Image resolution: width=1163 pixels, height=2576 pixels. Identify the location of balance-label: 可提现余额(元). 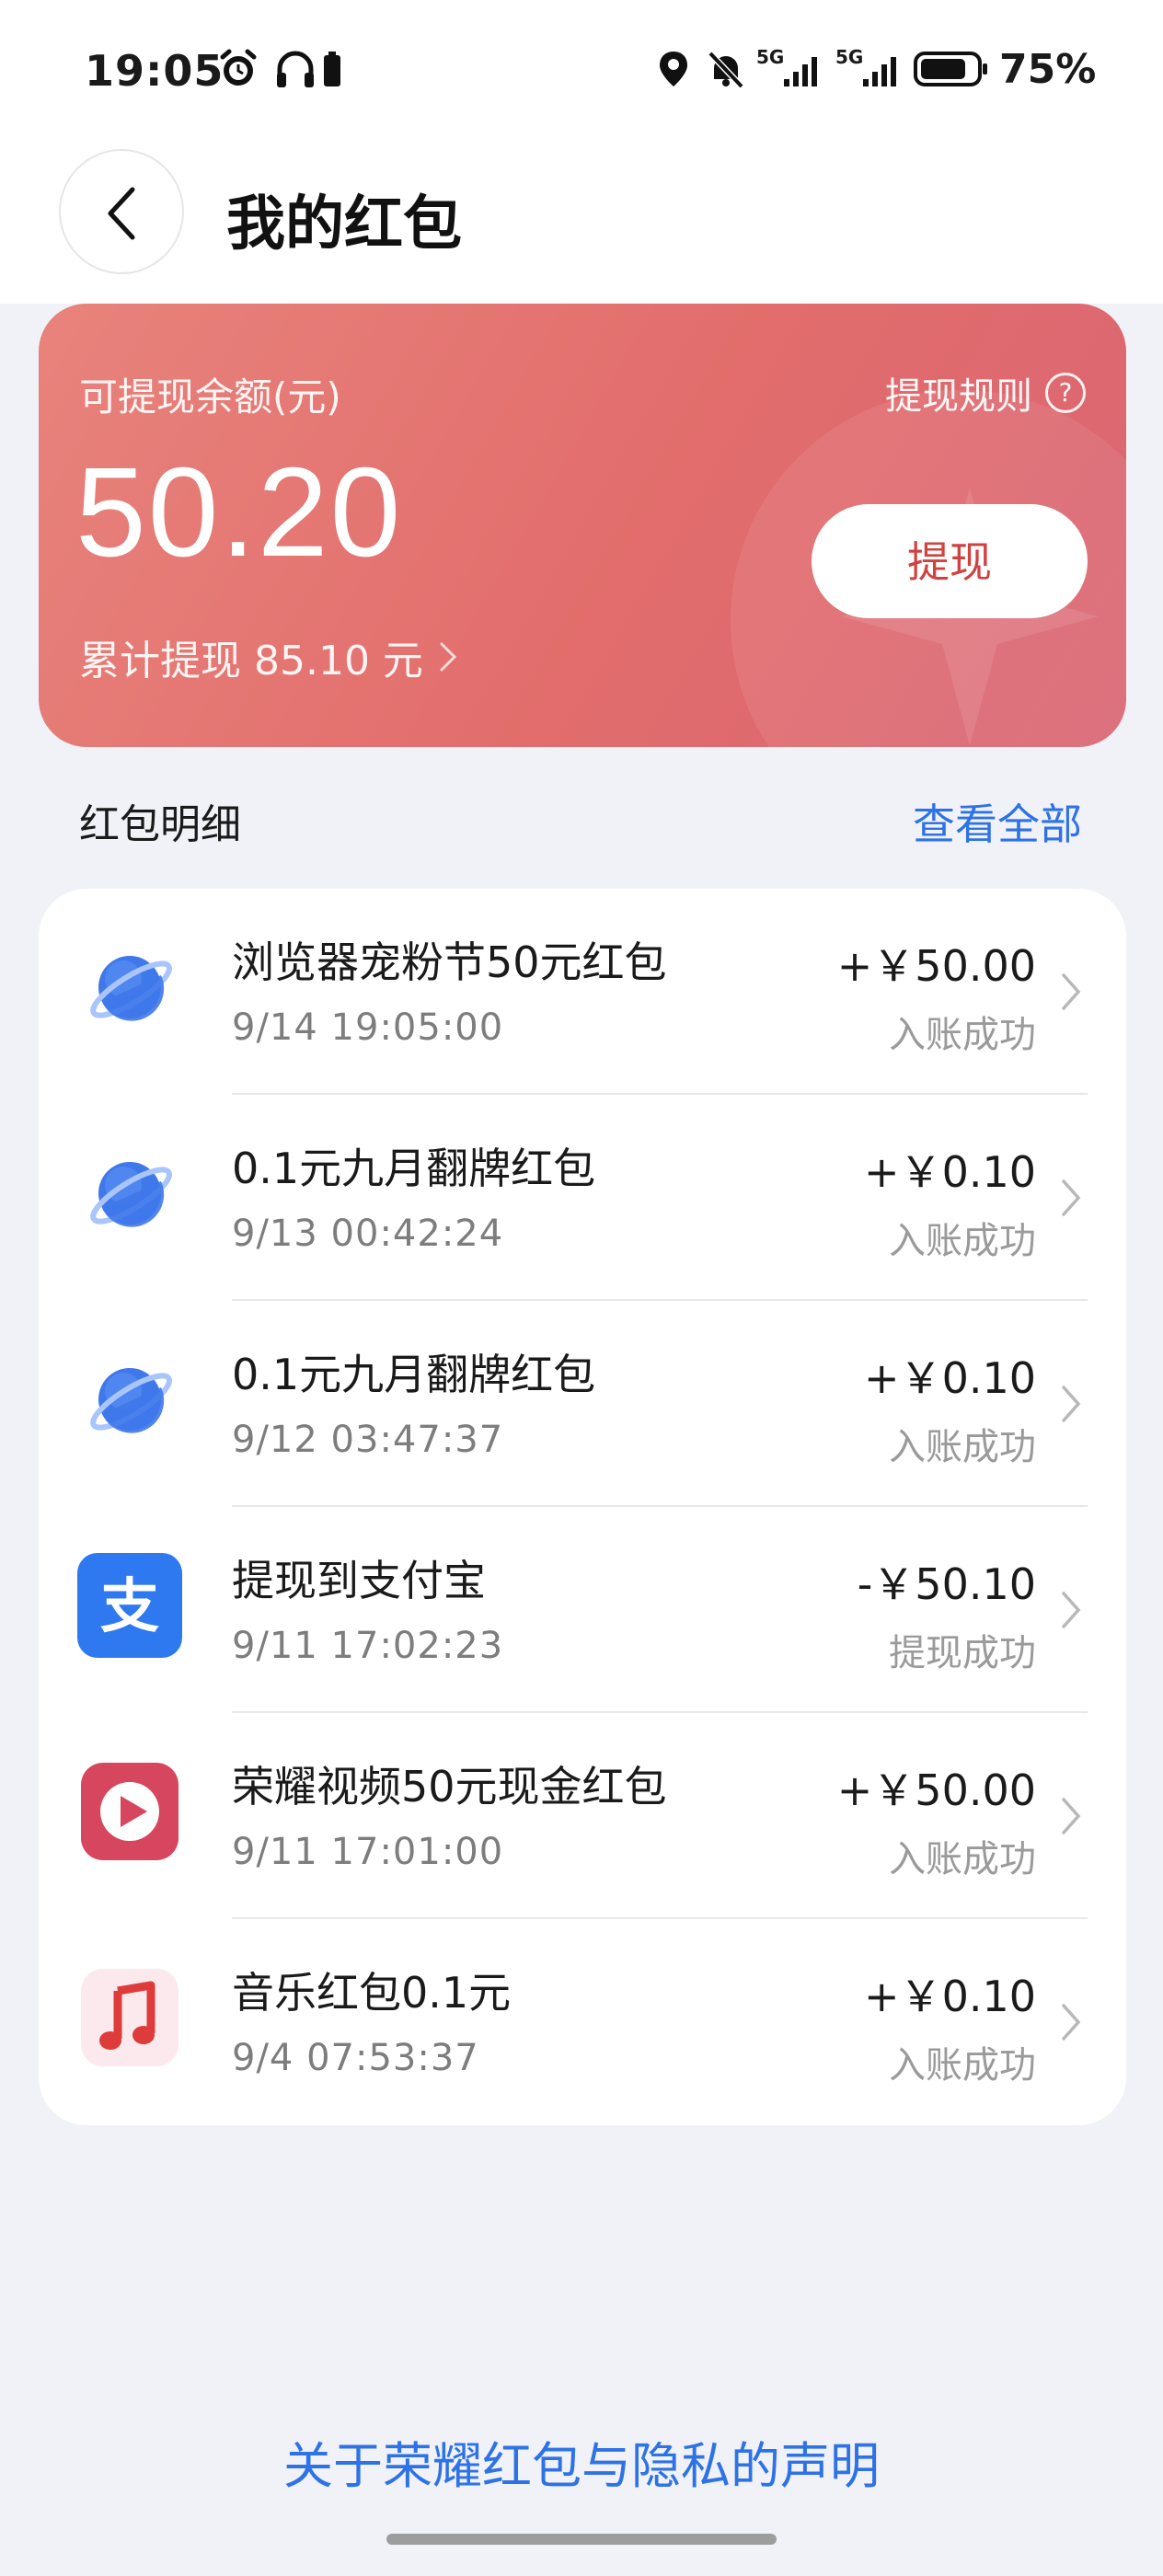
(210, 397).